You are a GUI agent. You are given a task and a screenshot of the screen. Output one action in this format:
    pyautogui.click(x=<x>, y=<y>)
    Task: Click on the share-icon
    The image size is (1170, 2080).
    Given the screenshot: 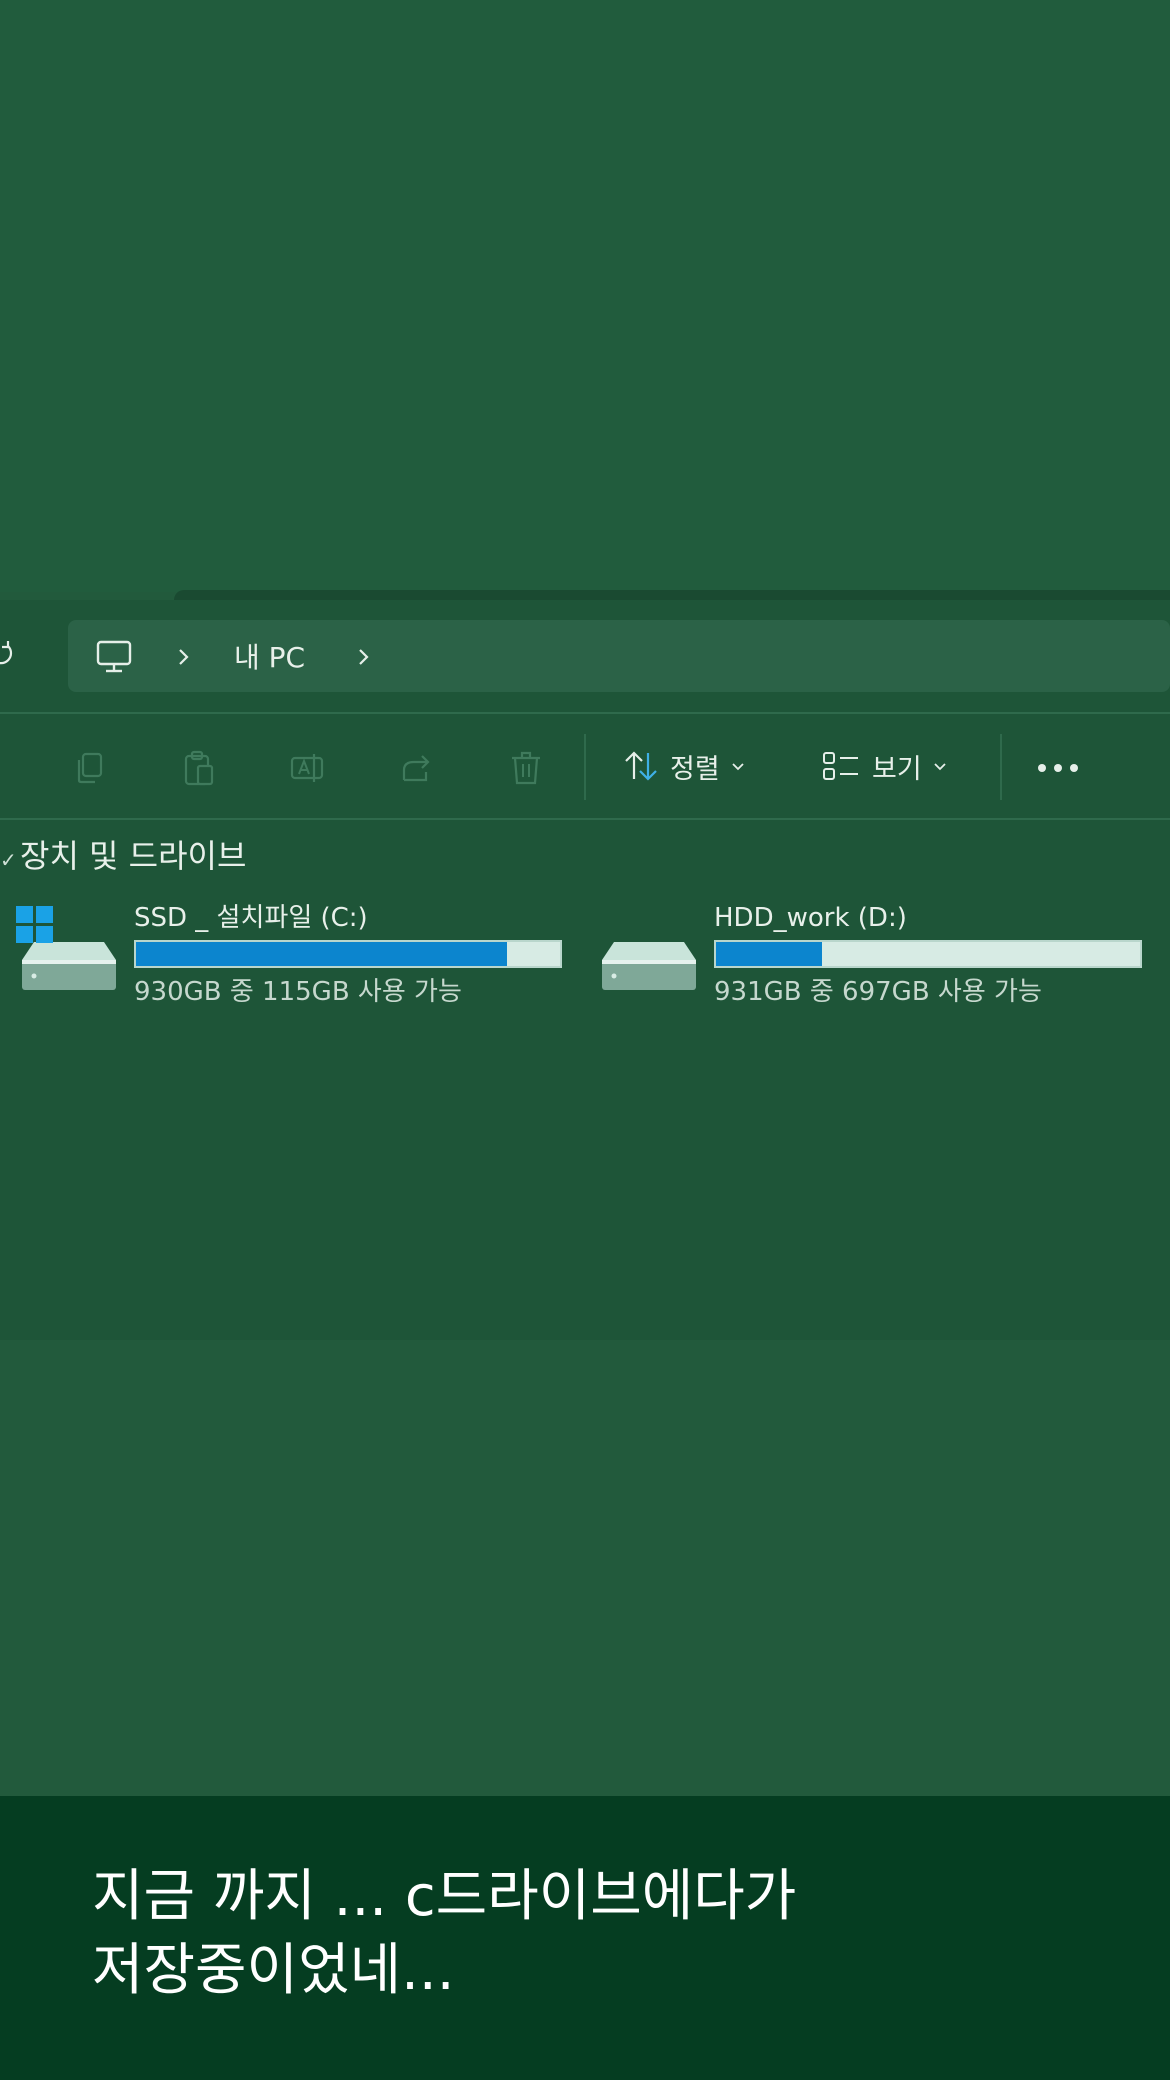 What is the action you would take?
    pyautogui.click(x=418, y=768)
    